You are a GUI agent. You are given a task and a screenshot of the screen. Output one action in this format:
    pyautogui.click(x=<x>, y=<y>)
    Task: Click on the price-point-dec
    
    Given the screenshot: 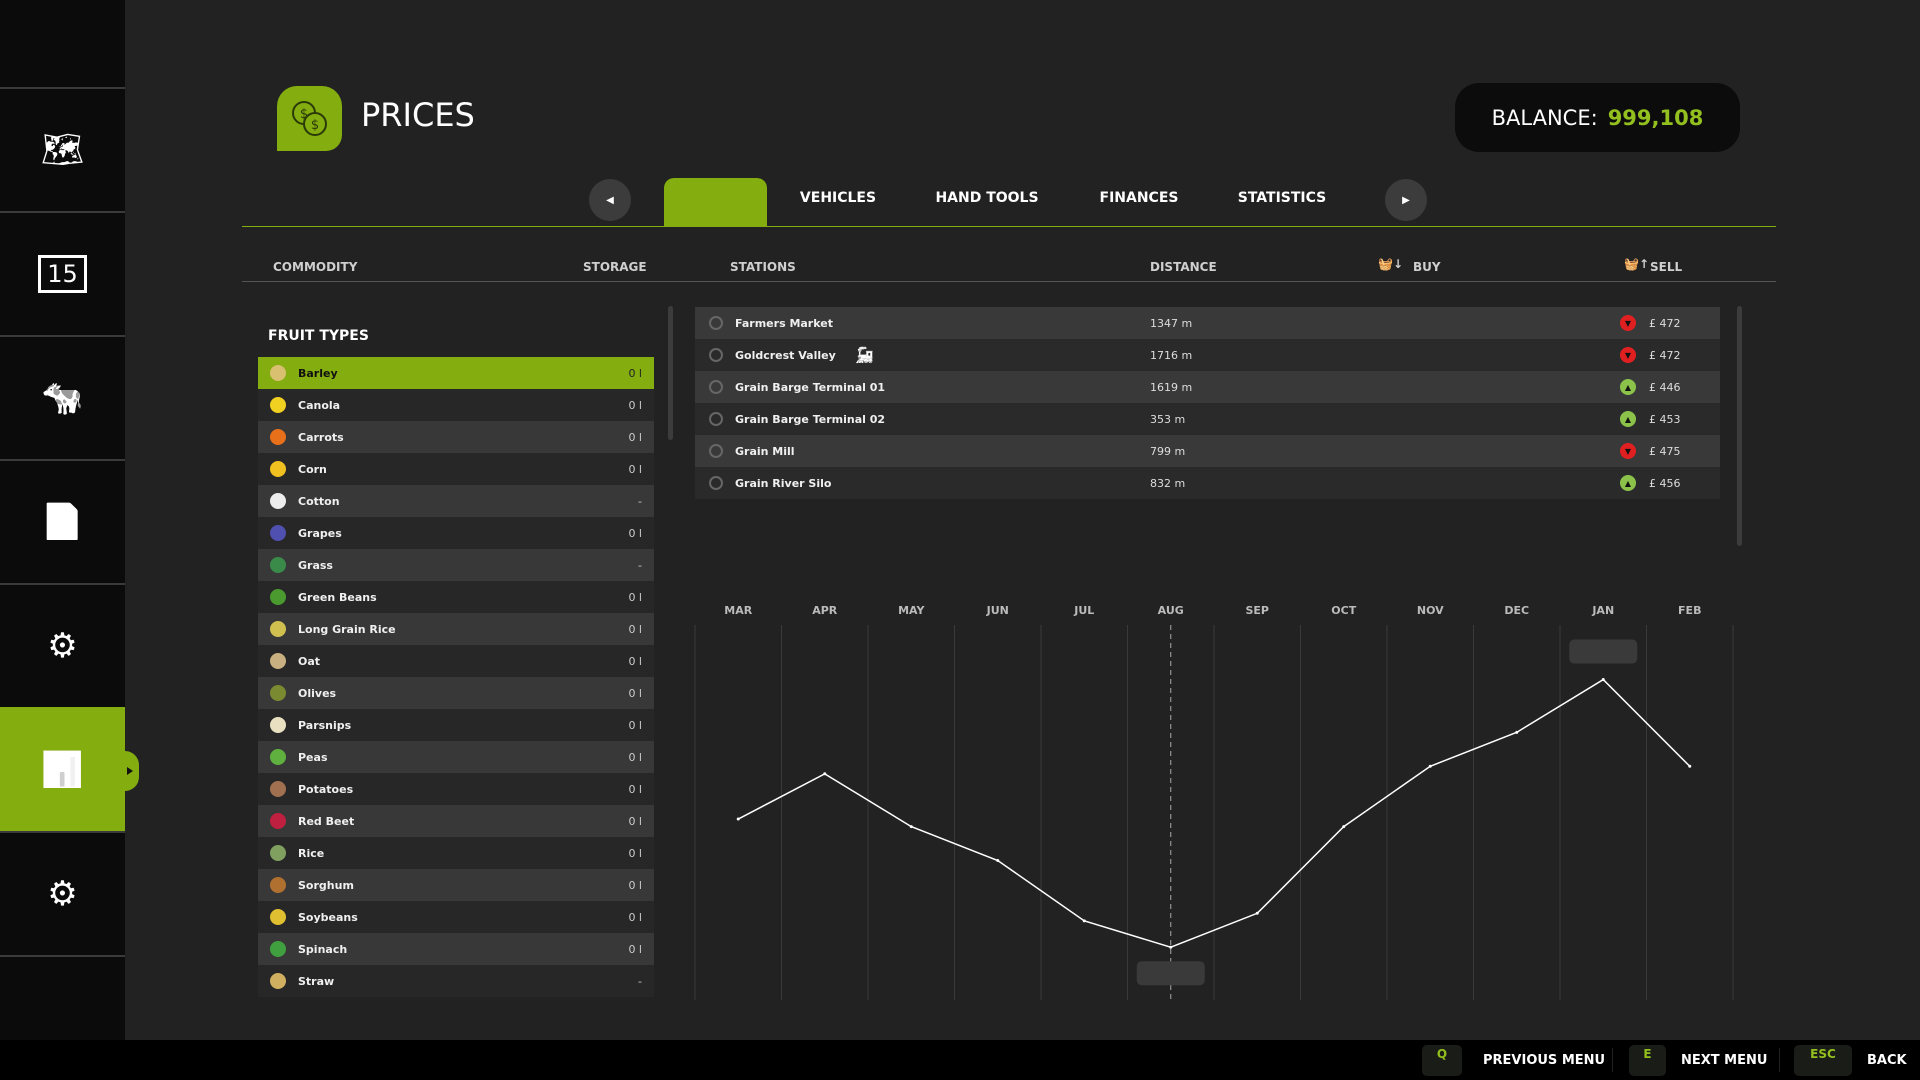 What is the action you would take?
    pyautogui.click(x=1517, y=732)
    